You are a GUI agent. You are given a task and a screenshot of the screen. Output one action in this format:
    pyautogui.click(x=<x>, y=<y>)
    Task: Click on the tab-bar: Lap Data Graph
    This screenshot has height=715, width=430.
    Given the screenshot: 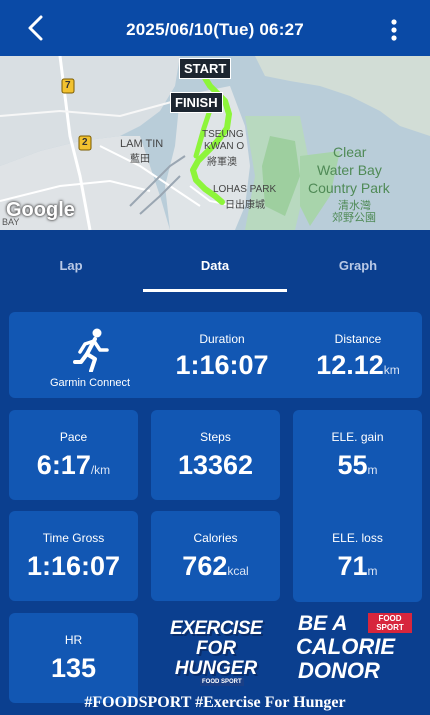 What is the action you would take?
    pyautogui.click(x=215, y=261)
    